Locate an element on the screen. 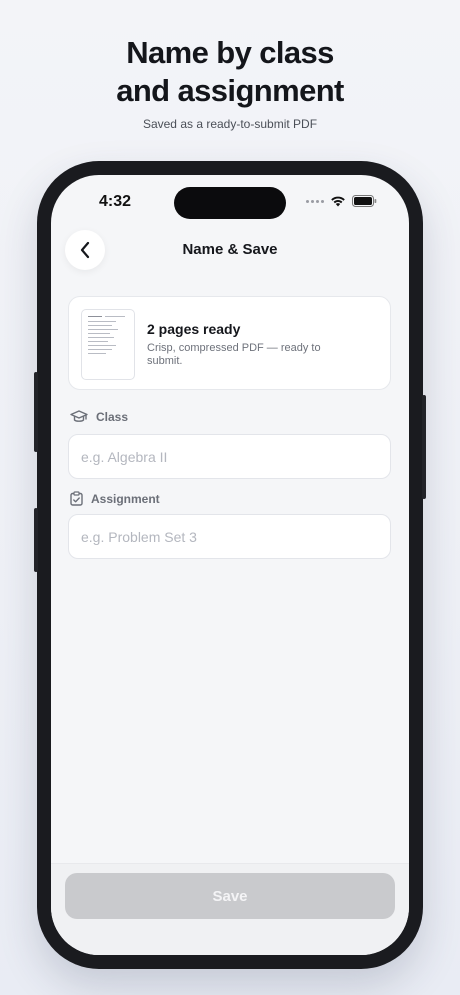 This screenshot has width=460, height=995. document-status-title: 2 pages ready is located at coordinates (194, 329).